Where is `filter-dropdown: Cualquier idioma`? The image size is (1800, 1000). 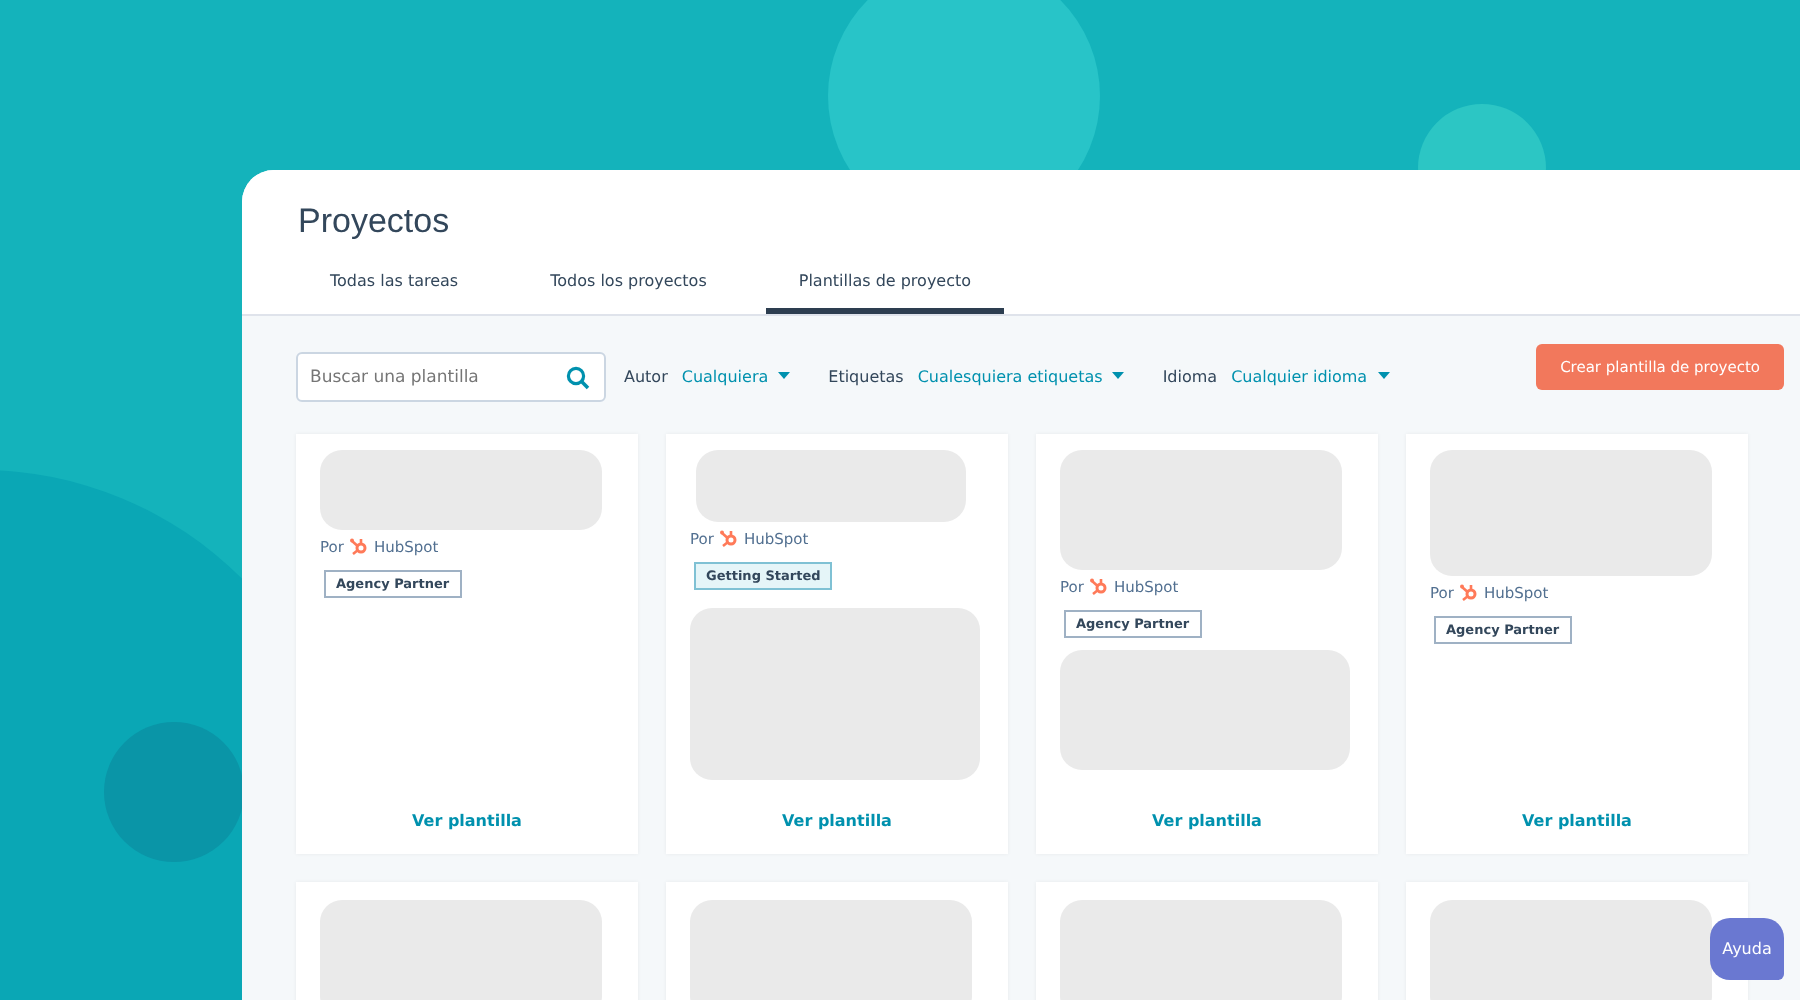 filter-dropdown: Cualquier idioma is located at coordinates (1316, 376).